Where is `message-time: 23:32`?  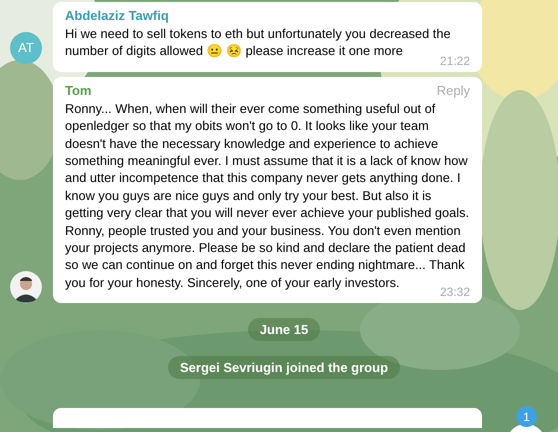 message-time: 23:32 is located at coordinates (455, 292).